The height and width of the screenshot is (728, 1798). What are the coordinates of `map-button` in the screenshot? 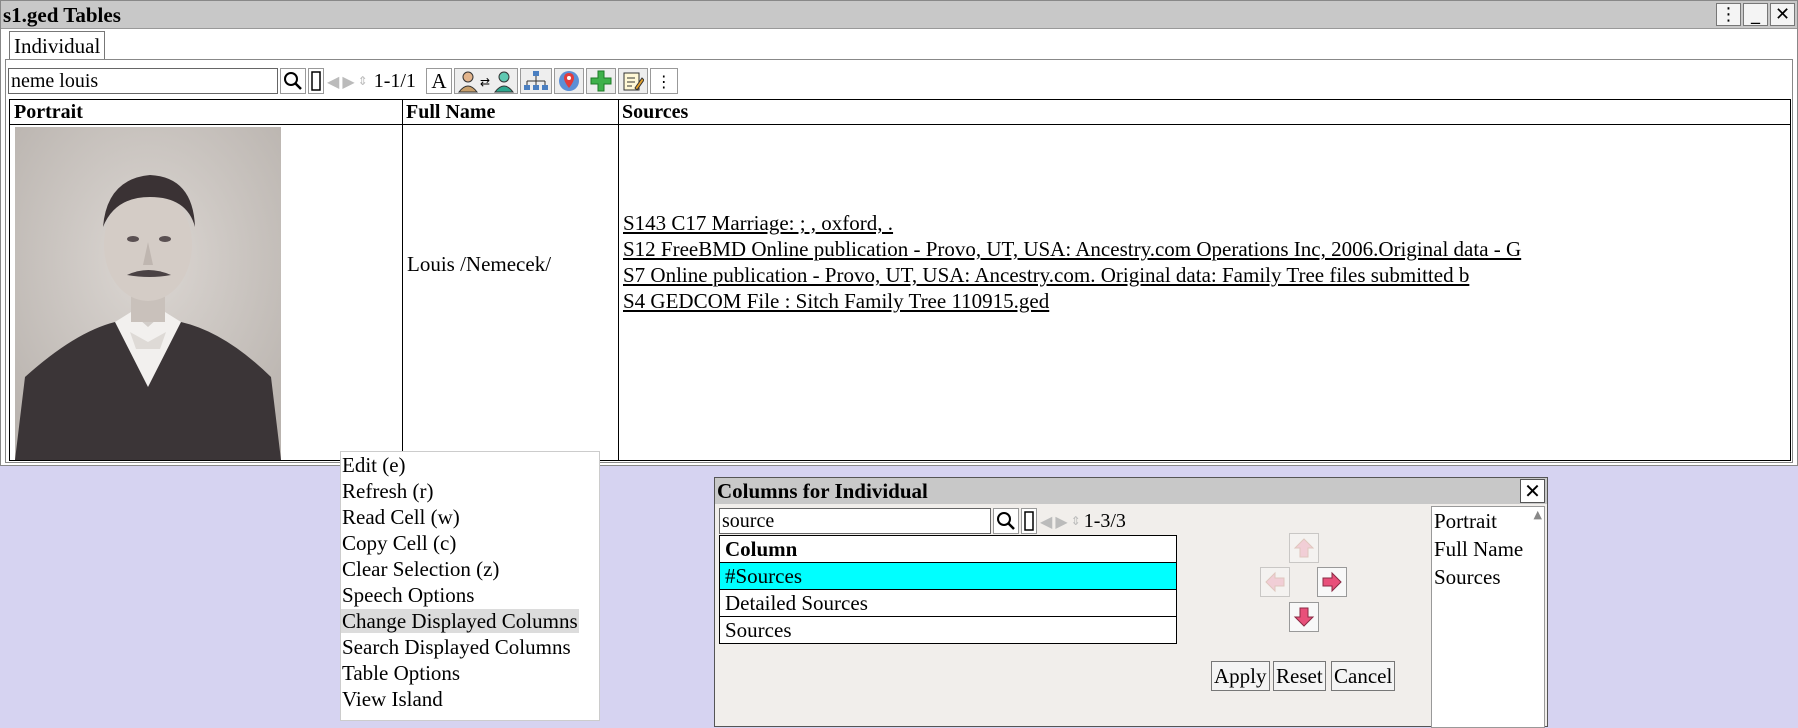 It's located at (568, 81).